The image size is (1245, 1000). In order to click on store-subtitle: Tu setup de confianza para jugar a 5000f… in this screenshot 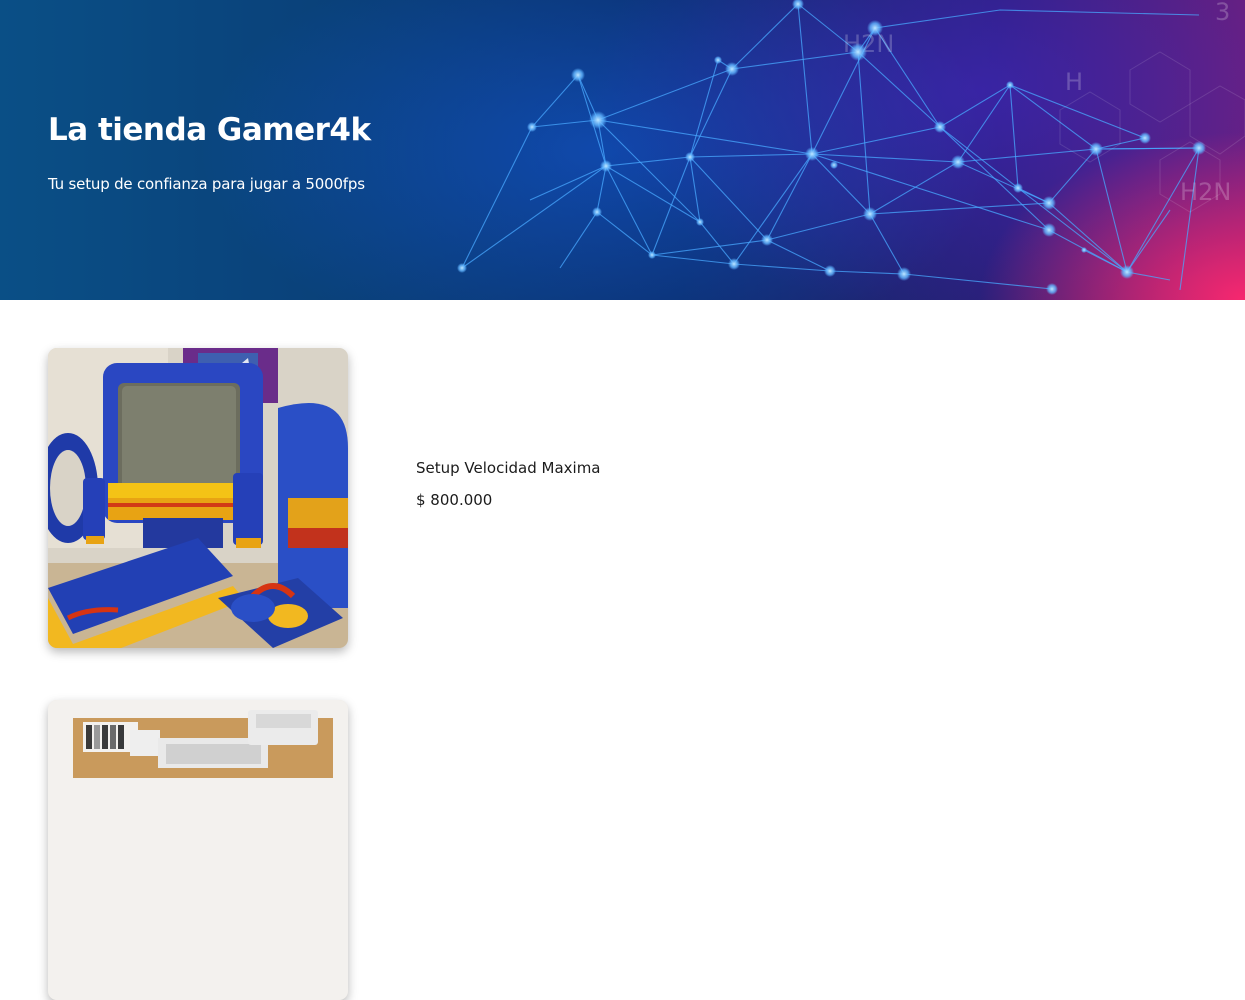, I will do `click(206, 184)`.